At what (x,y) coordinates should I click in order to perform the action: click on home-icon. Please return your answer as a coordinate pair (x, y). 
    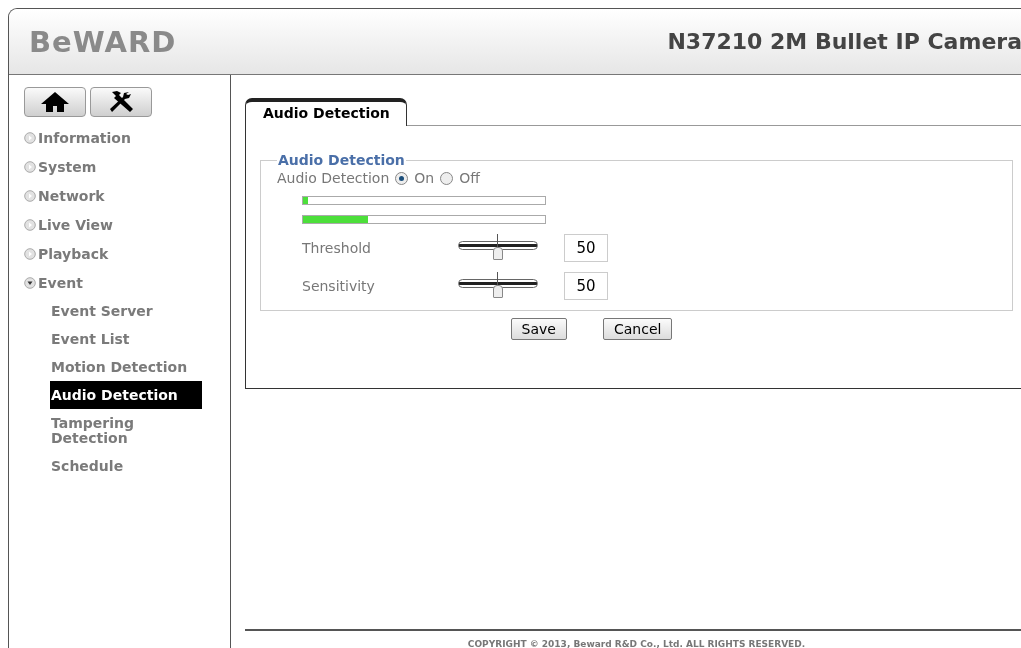
    Looking at the image, I should click on (55, 102).